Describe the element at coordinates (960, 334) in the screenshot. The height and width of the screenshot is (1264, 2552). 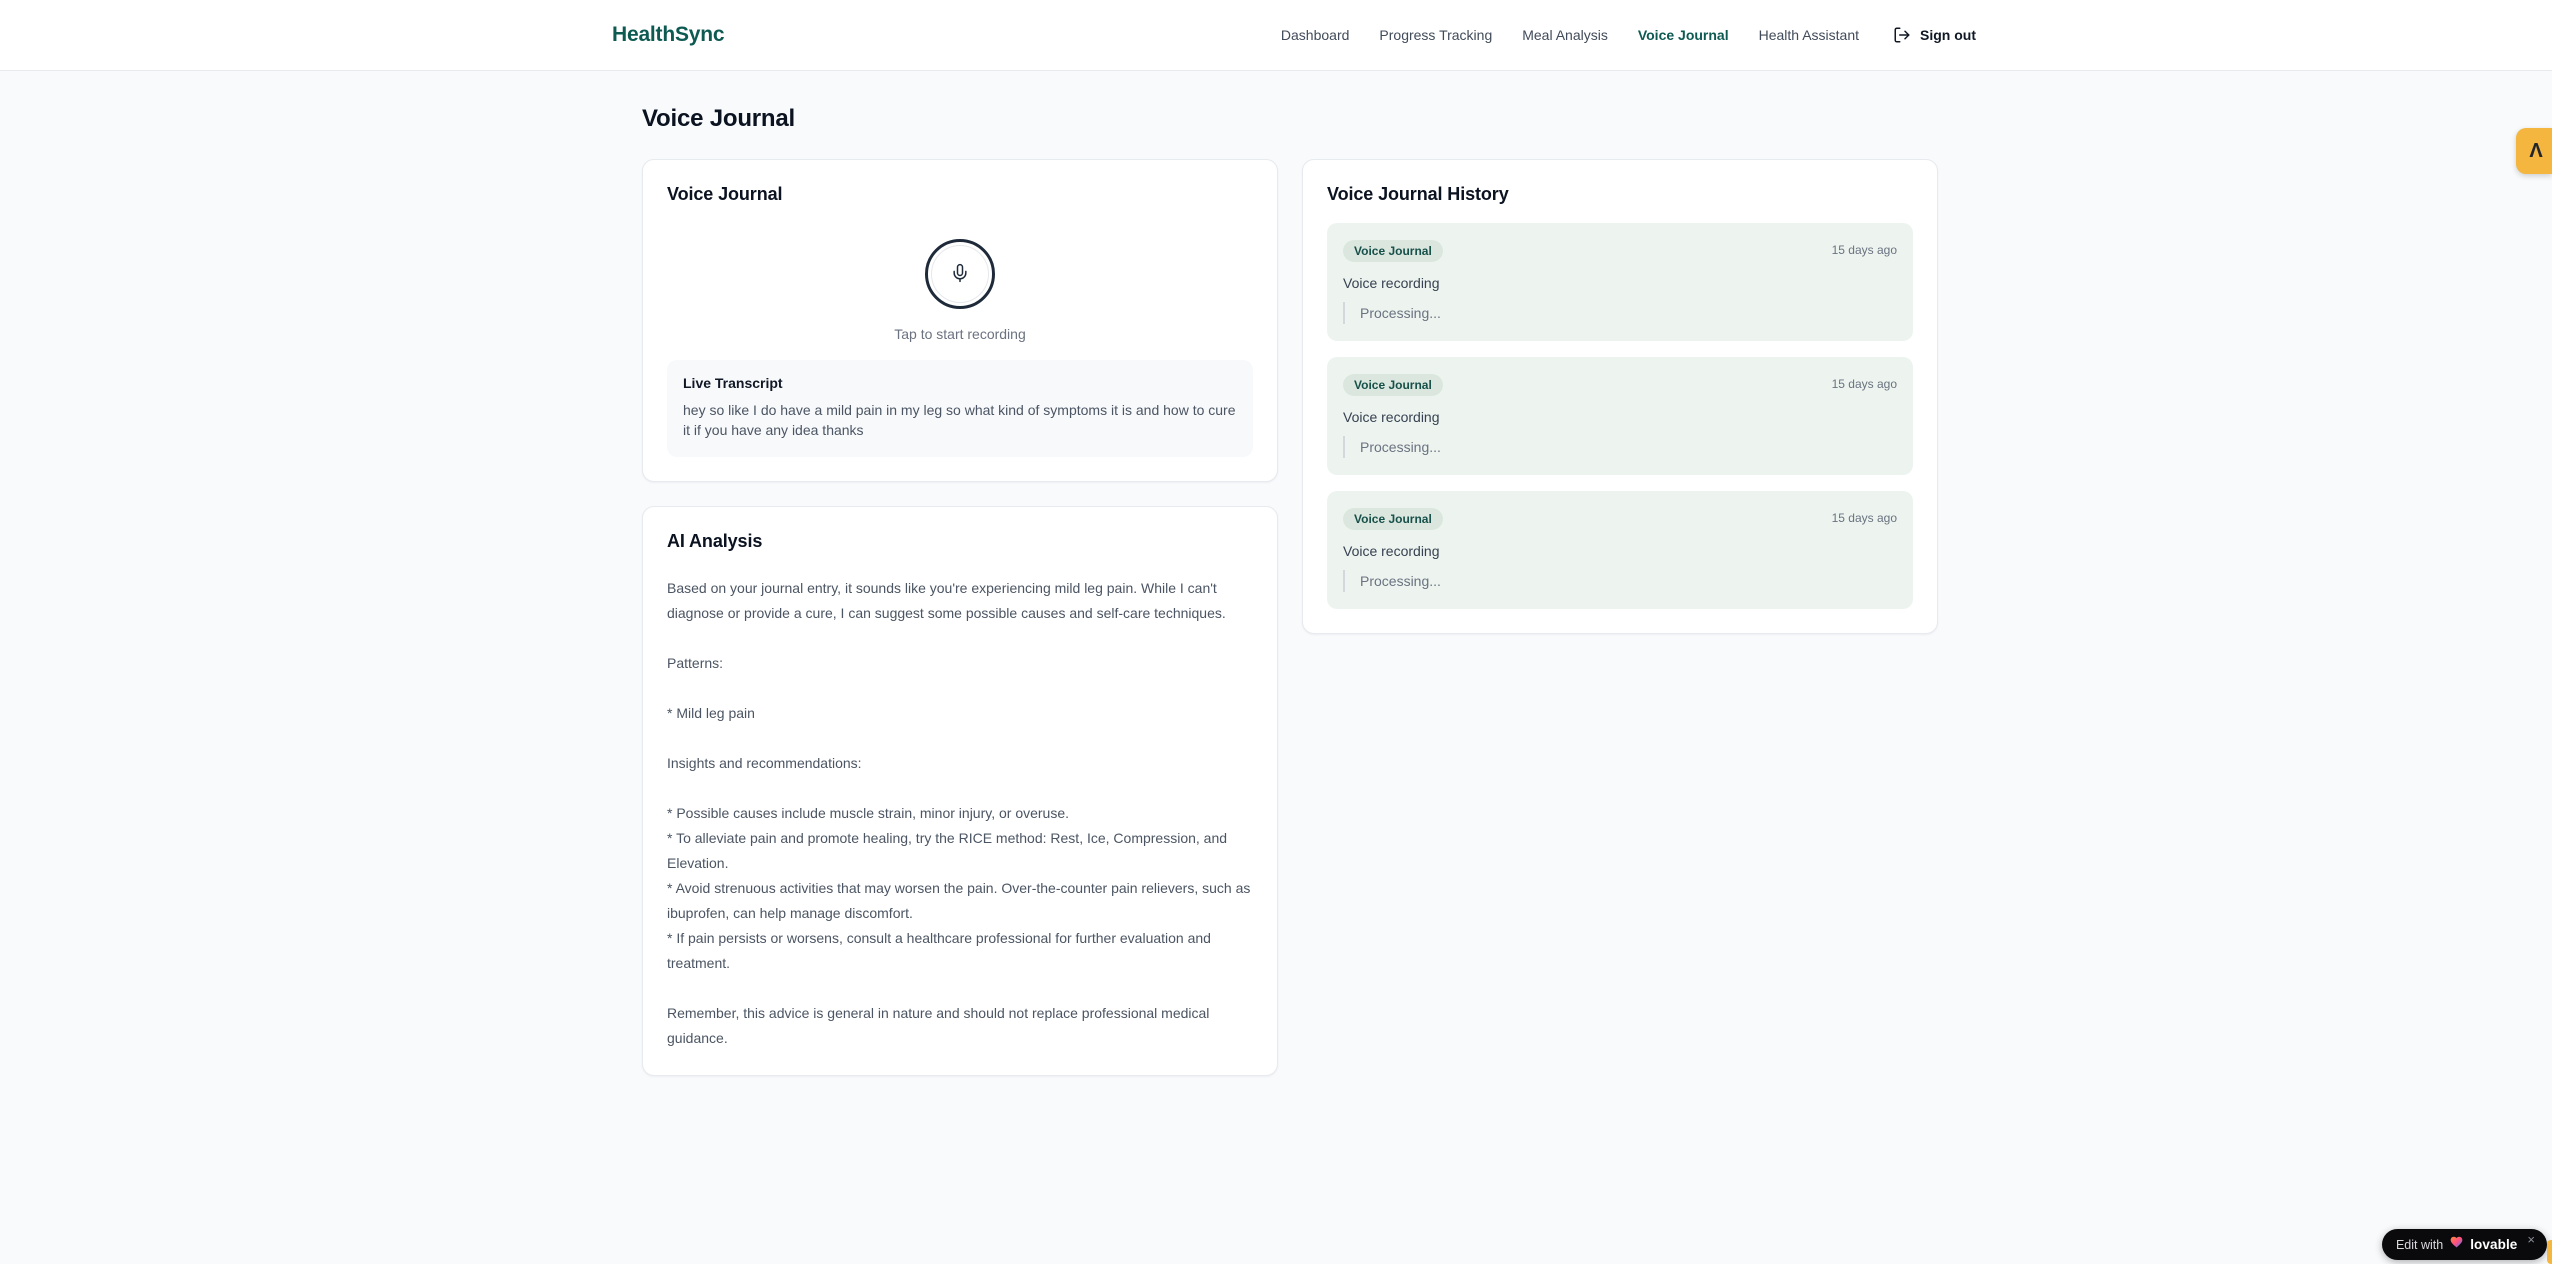
I see `tap-to-record-hint: Tap to start recording` at that location.